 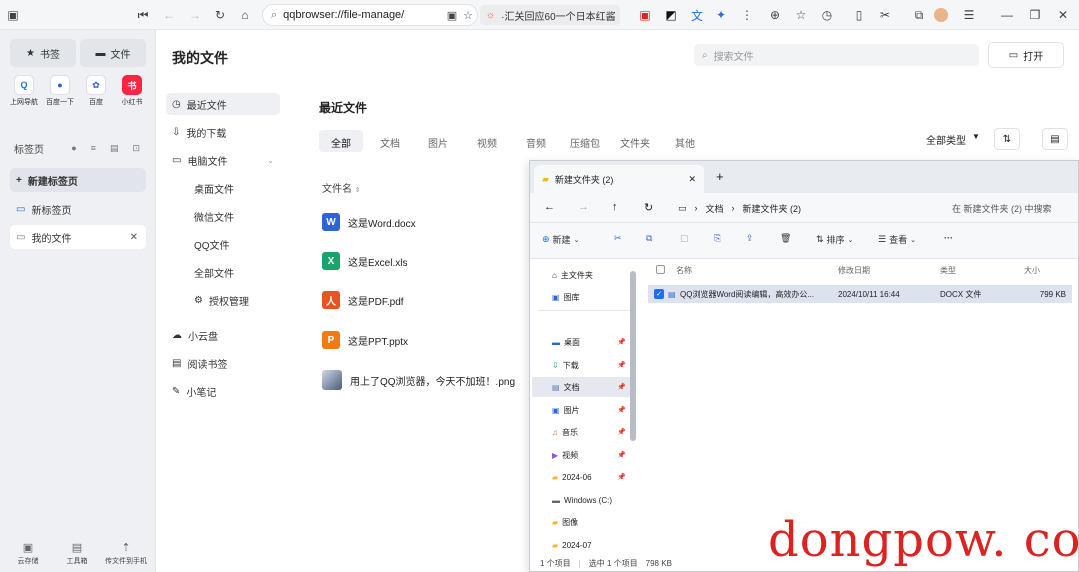 What do you see at coordinates (223, 272) in the screenshot?
I see `nav-all: 全部文件` at bounding box center [223, 272].